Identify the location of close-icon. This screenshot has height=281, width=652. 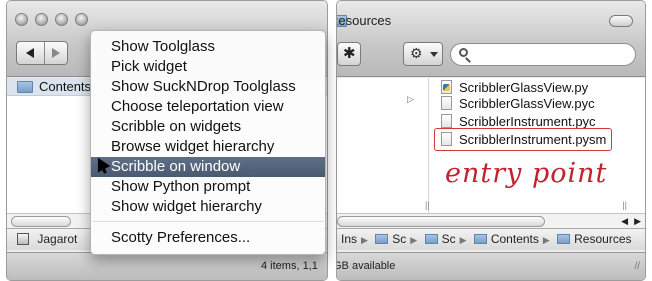
(21, 19).